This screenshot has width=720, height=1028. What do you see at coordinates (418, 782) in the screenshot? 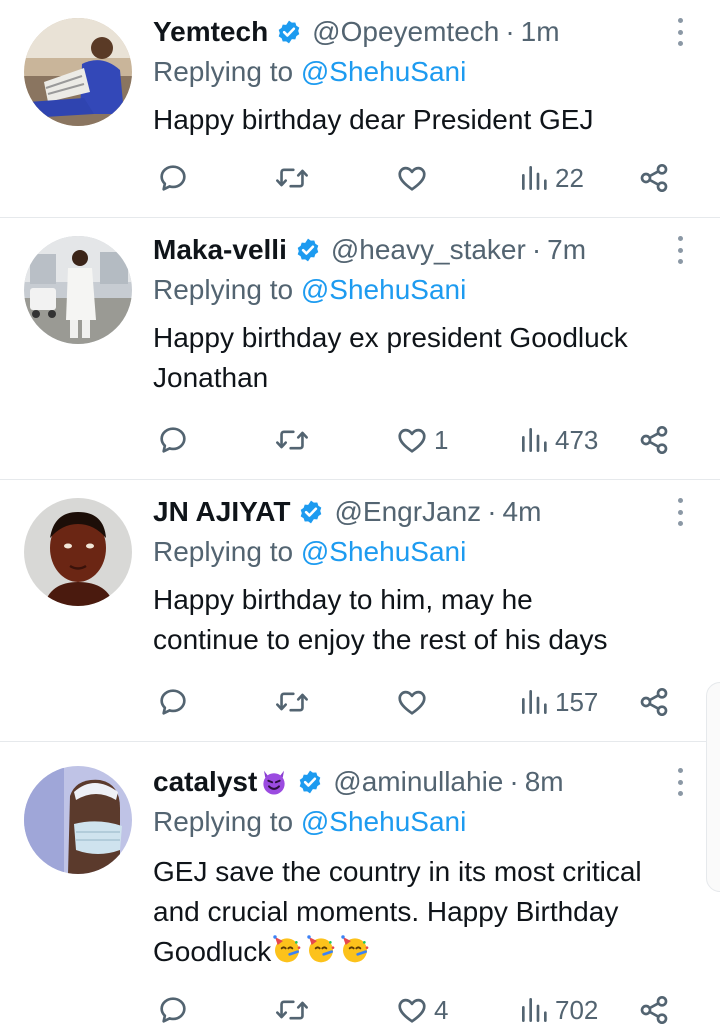
I see `user-handle: @aminullahie` at bounding box center [418, 782].